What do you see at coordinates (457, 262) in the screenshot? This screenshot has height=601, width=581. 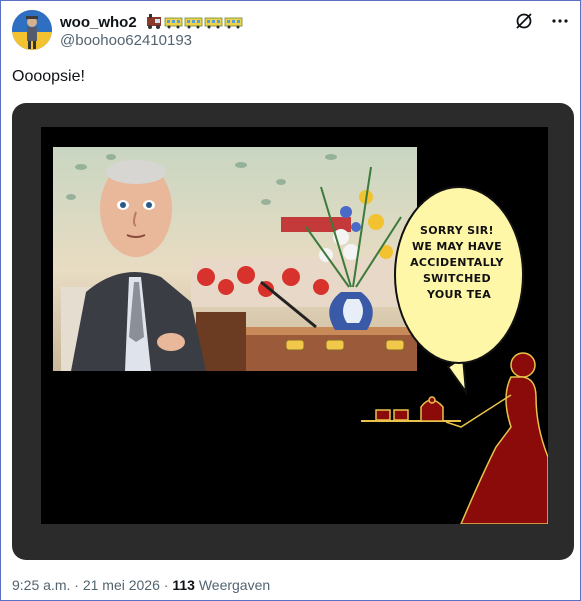 I see `speech-line-3: ACCIDENTALLY` at bounding box center [457, 262].